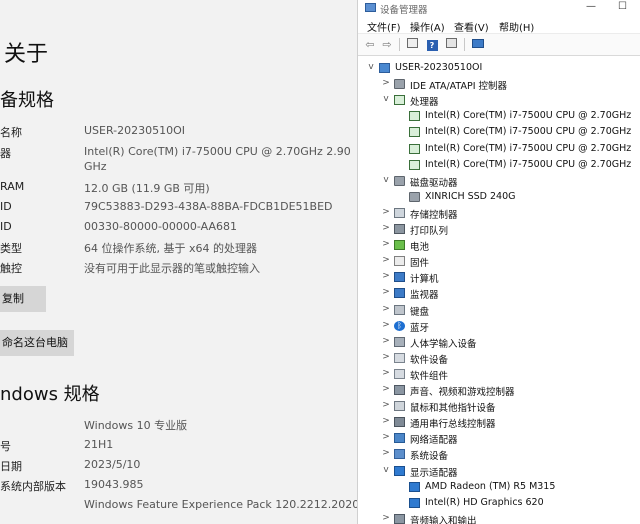 The width and height of the screenshot is (640, 524). What do you see at coordinates (6, 206) in the screenshot?
I see `spec-label-device-id: ID` at bounding box center [6, 206].